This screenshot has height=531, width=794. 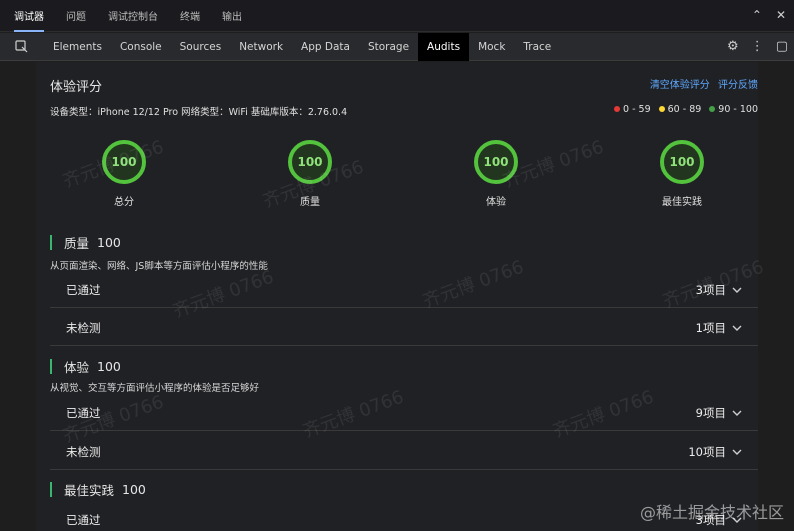 I want to click on row-right: 1项目, so click(x=719, y=328).